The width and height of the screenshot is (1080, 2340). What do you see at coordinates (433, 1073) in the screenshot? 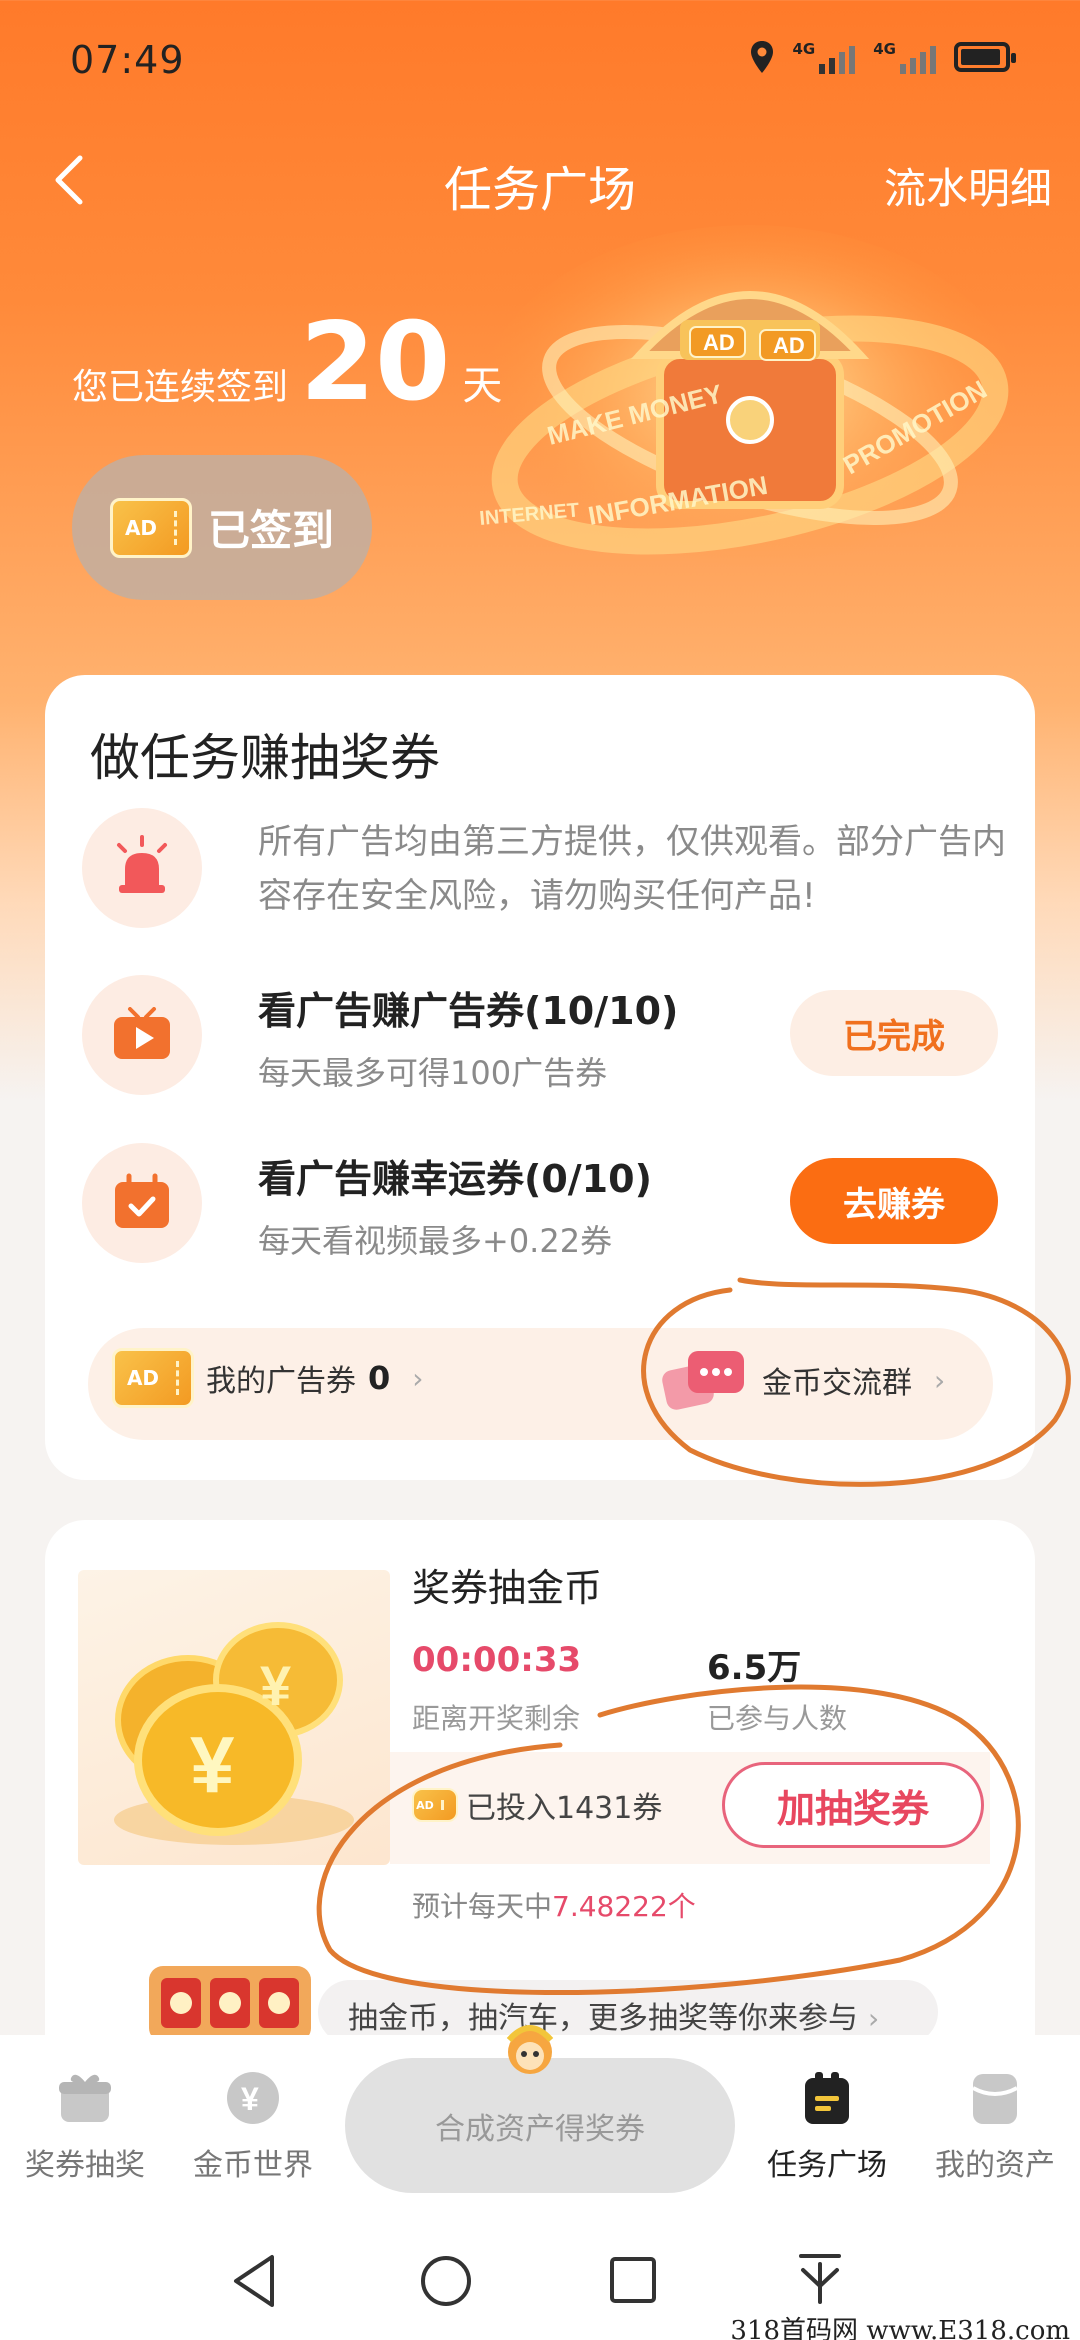
I see `task-subtitle: 每天最多可得100广告券` at bounding box center [433, 1073].